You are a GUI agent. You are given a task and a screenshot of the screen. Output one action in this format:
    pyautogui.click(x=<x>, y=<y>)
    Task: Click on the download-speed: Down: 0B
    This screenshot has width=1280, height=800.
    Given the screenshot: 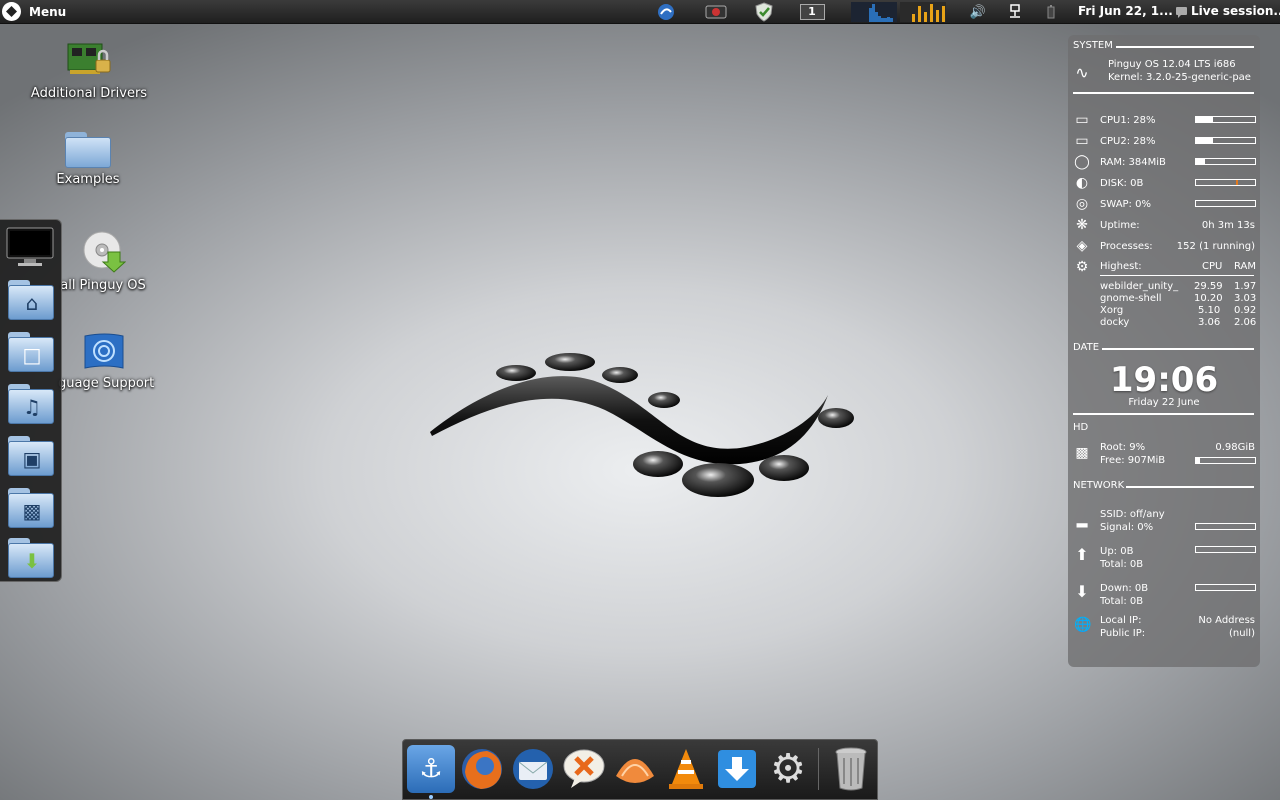 What is the action you would take?
    pyautogui.click(x=1124, y=588)
    